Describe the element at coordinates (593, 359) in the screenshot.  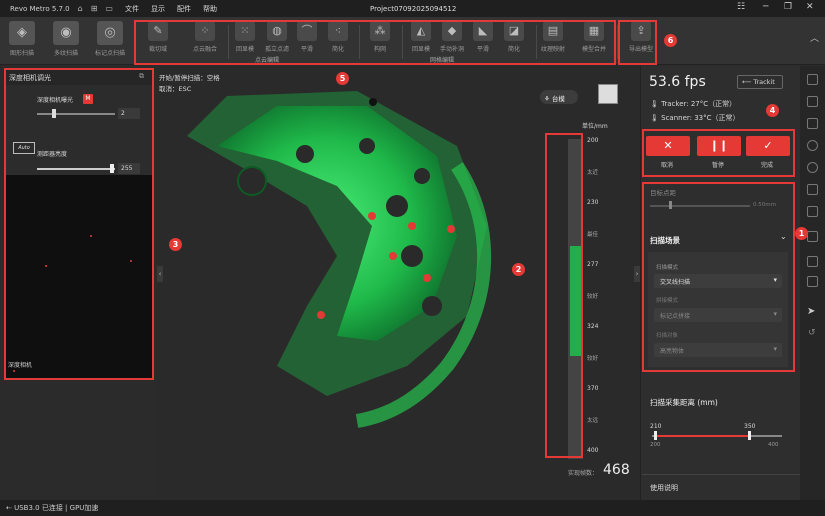
I see `scale-zone-good-2: 较好` at that location.